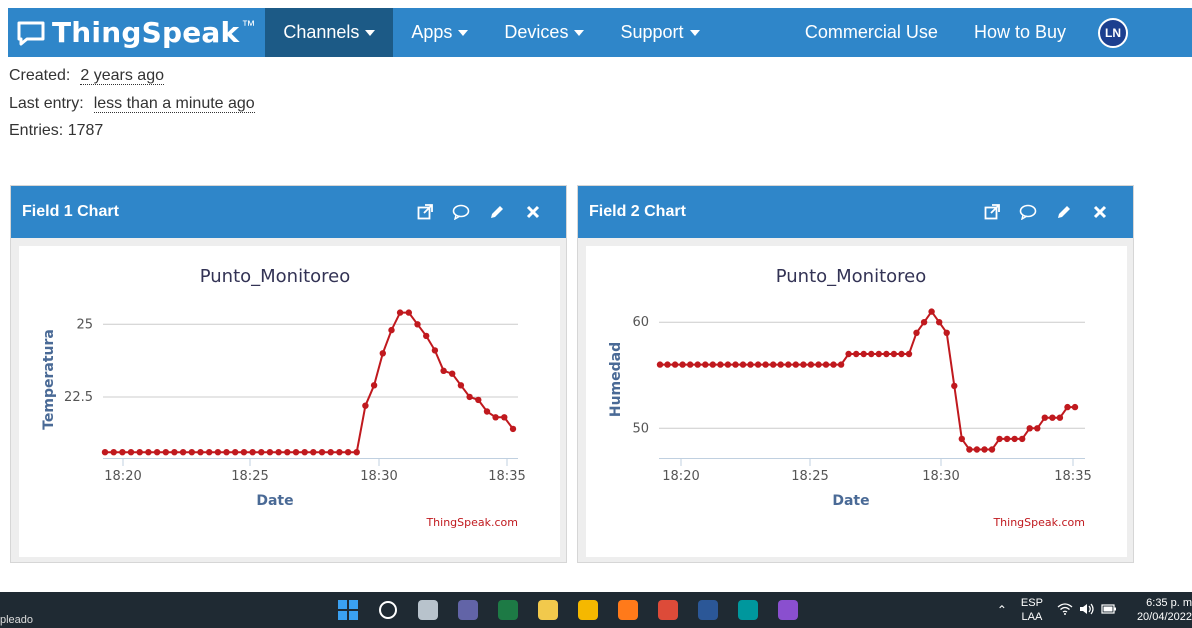 Image resolution: width=1192 pixels, height=628 pixels. Describe the element at coordinates (508, 610) in the screenshot. I see `excel-icon` at that location.